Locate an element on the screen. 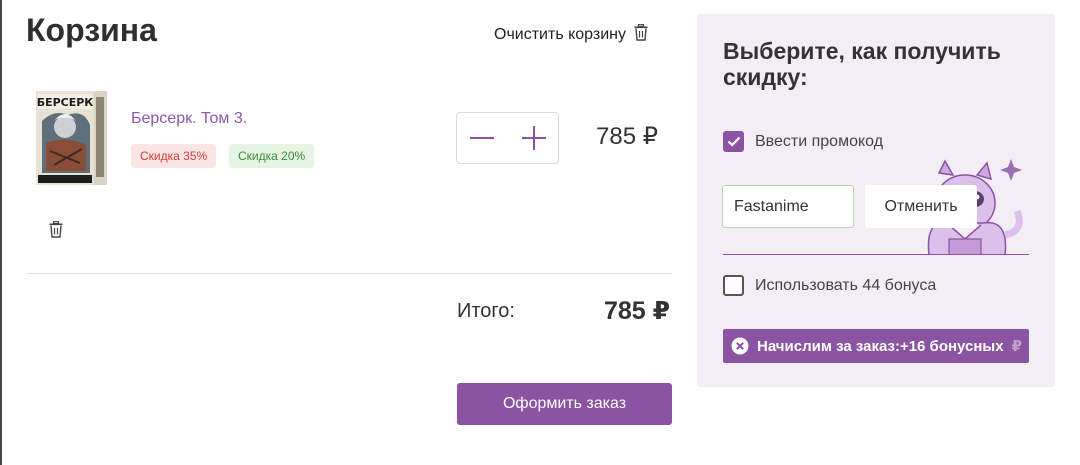 This screenshot has height=465, width=1080. plus-icon is located at coordinates (534, 138).